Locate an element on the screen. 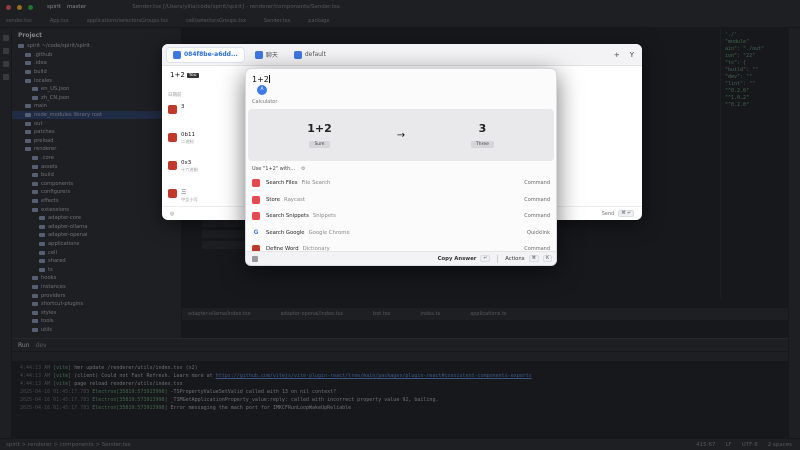  calc-output-label: Three is located at coordinates (482, 144).